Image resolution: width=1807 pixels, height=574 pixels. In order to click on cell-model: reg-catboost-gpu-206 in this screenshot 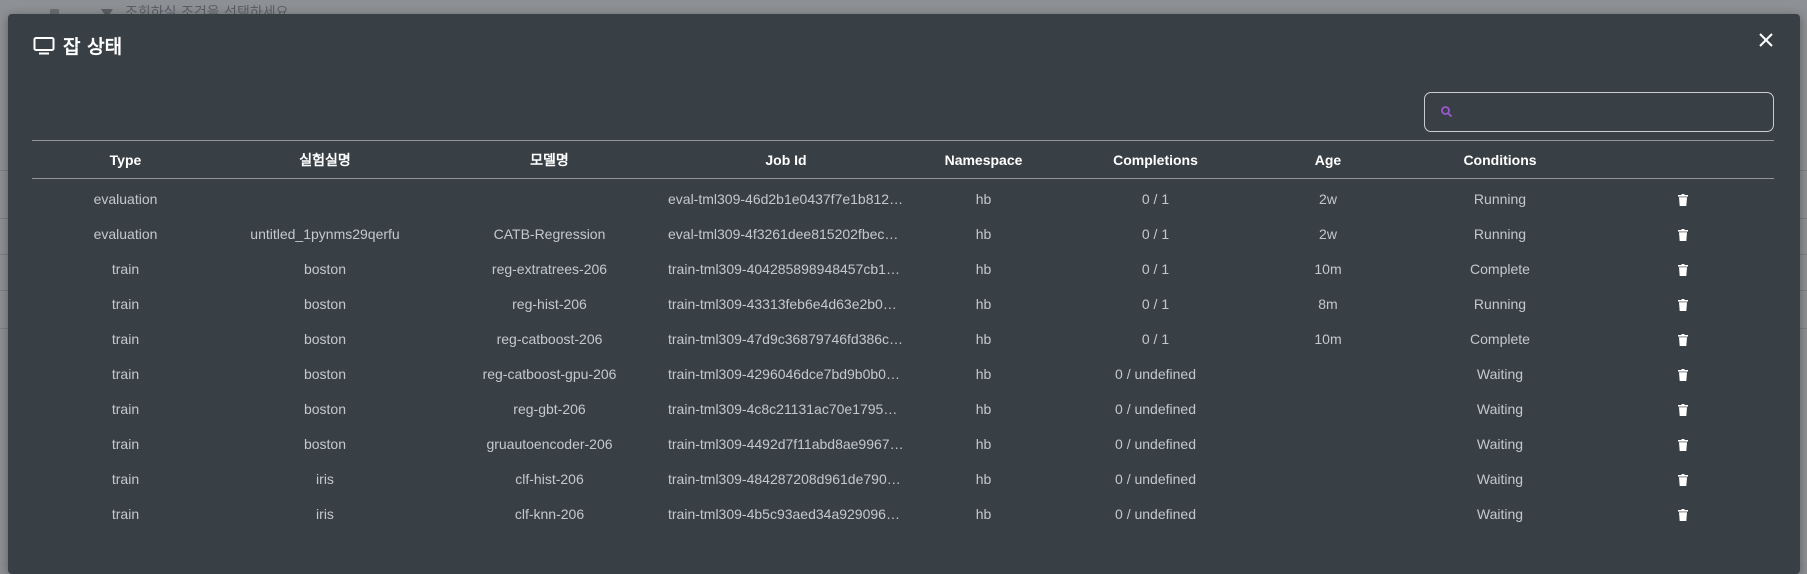, I will do `click(549, 373)`.